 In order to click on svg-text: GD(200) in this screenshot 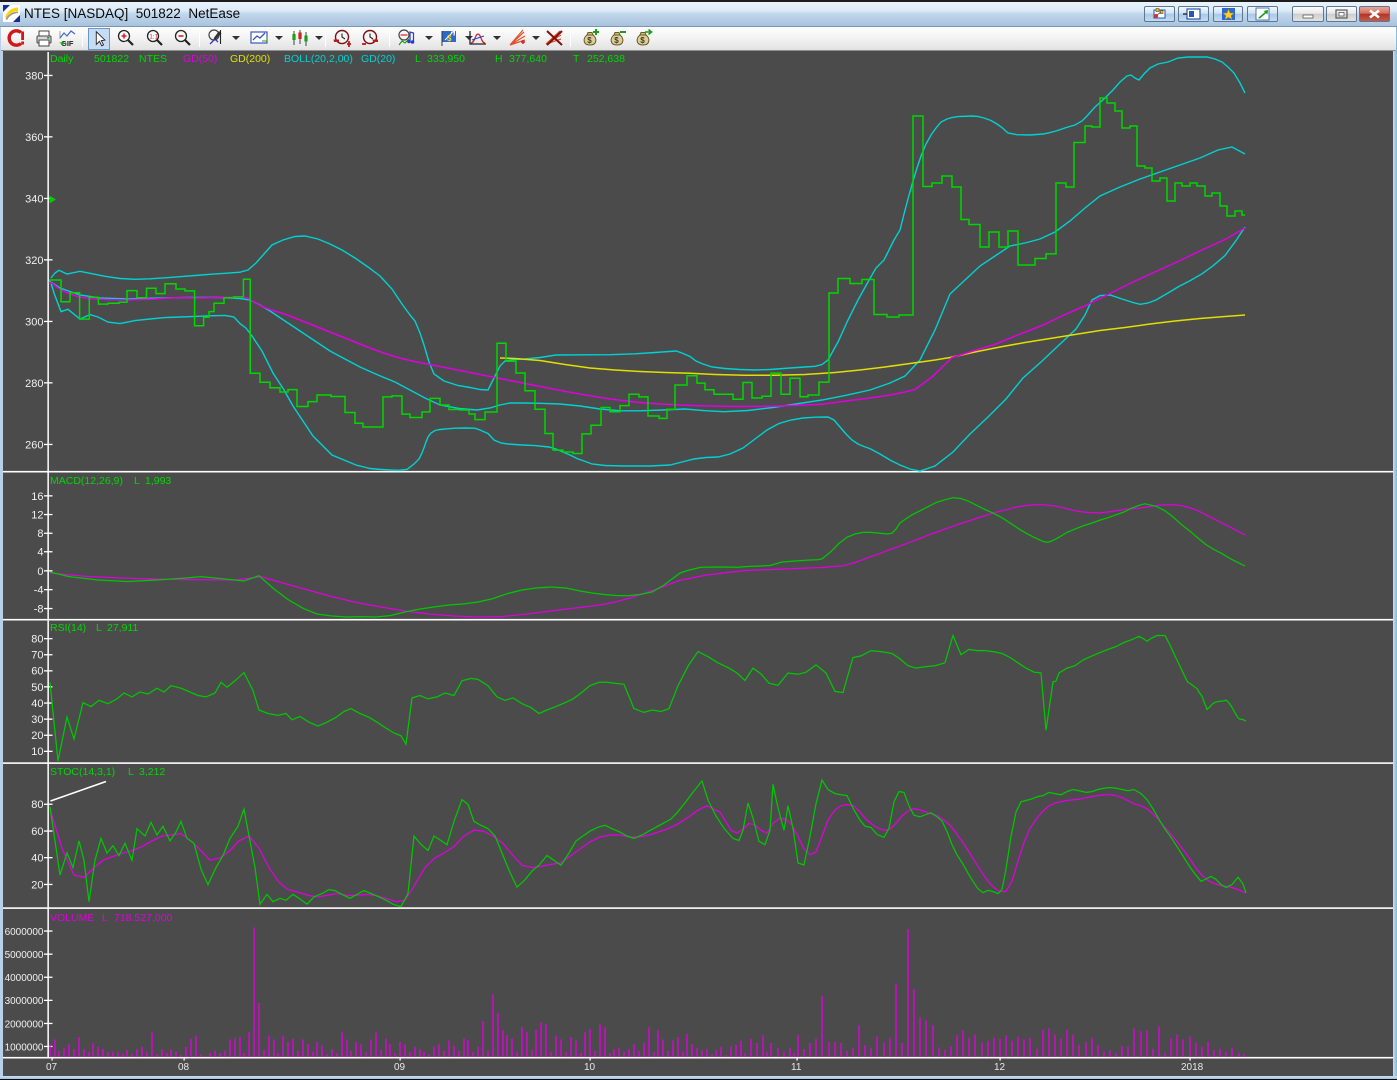, I will do `click(250, 59)`.